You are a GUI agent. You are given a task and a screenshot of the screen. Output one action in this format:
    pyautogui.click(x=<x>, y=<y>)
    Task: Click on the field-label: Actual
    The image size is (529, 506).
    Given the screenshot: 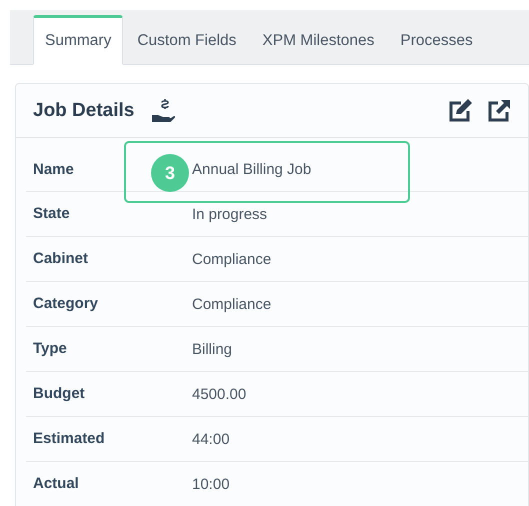 What is the action you would take?
    pyautogui.click(x=56, y=483)
    